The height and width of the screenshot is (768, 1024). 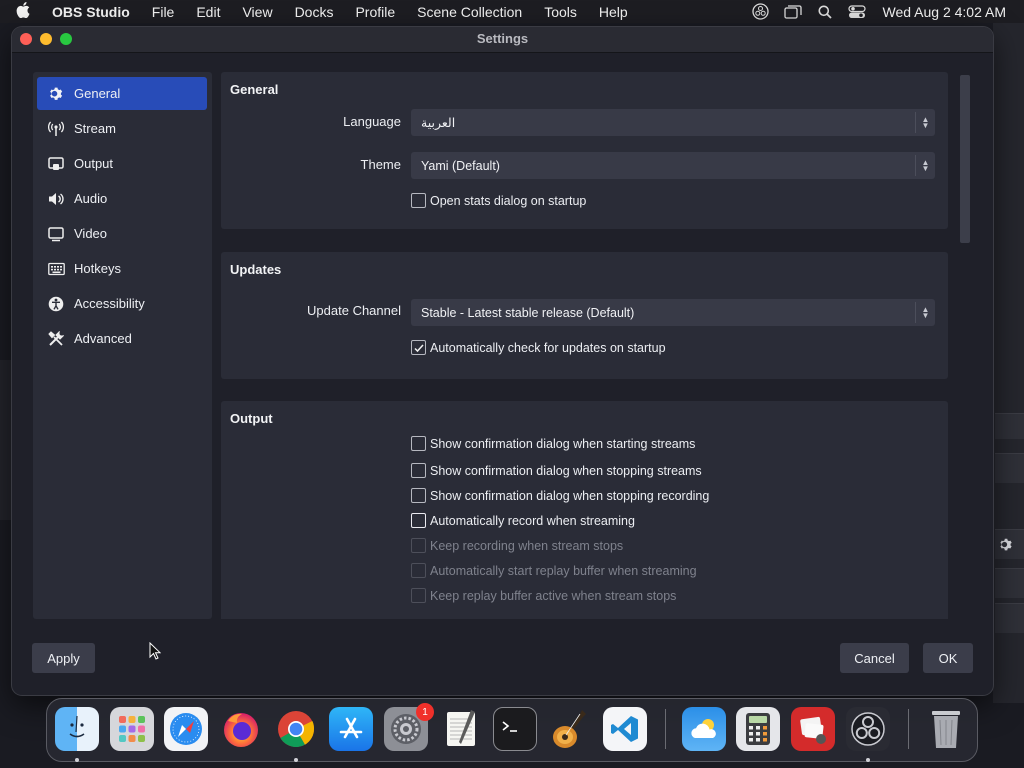 What do you see at coordinates (868, 729) in the screenshot?
I see `obs-studio-icon` at bounding box center [868, 729].